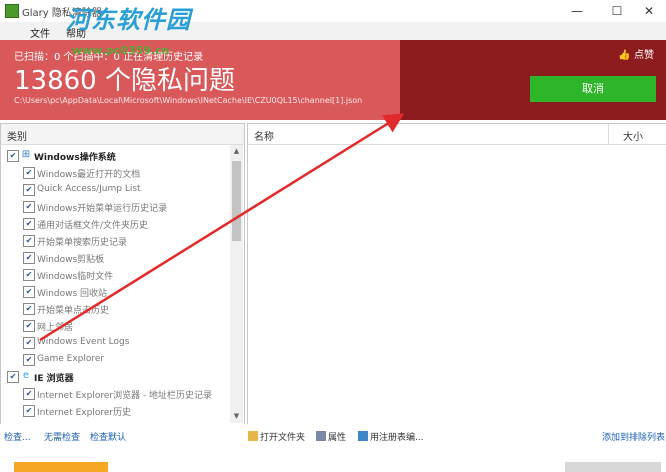 This screenshot has height=472, width=666. I want to click on category-item: ✔ 开始菜单点击历史, so click(115, 308).